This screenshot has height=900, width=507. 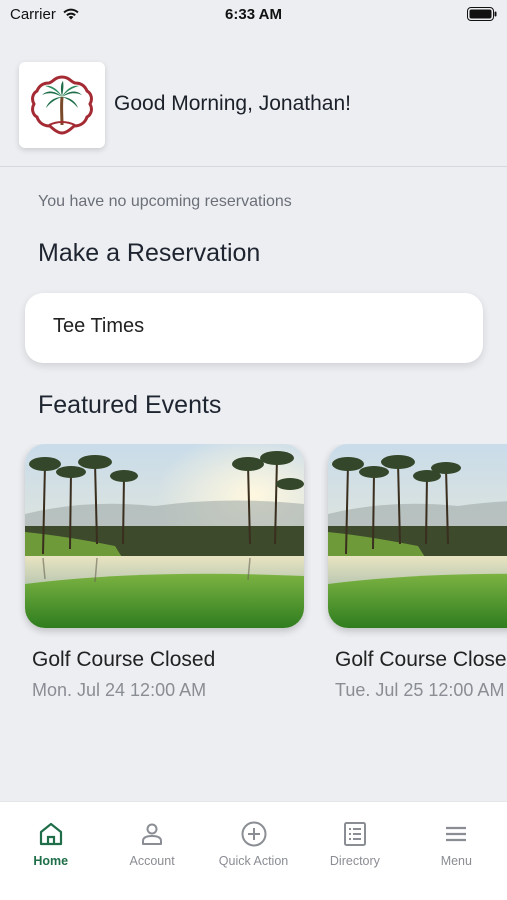 What do you see at coordinates (354, 861) in the screenshot?
I see `tab-label: Directory` at bounding box center [354, 861].